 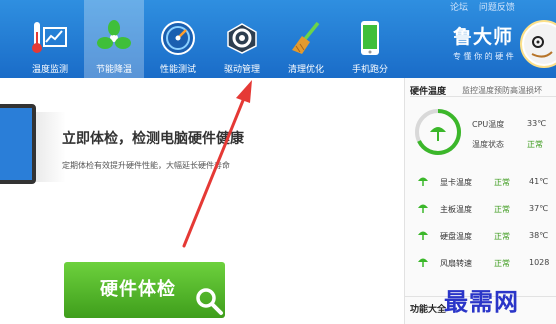 What do you see at coordinates (539, 181) in the screenshot?
I see `gpu-temp-value: 41℃` at bounding box center [539, 181].